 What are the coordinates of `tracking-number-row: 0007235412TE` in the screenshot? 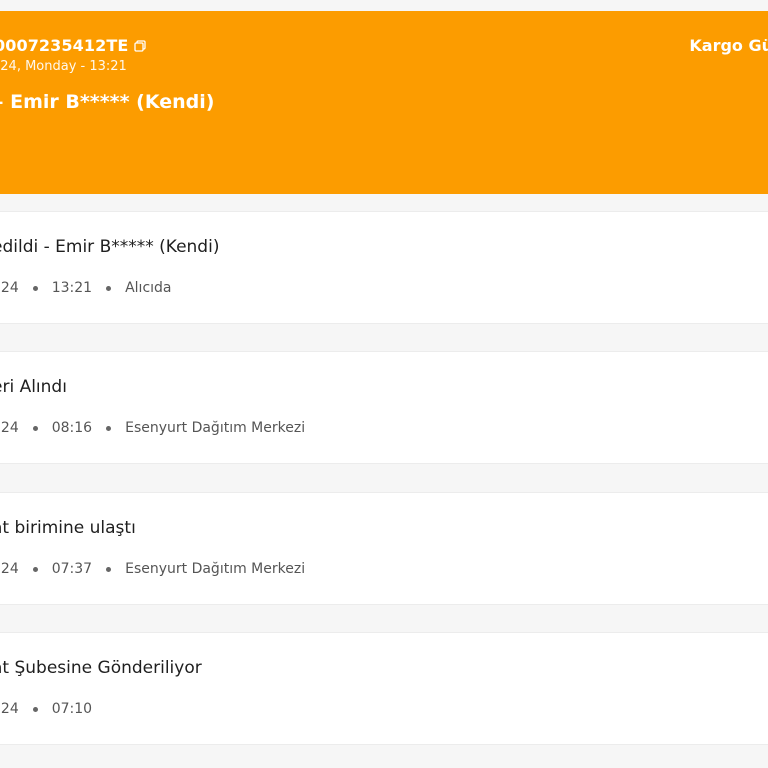 It's located at (73, 46).